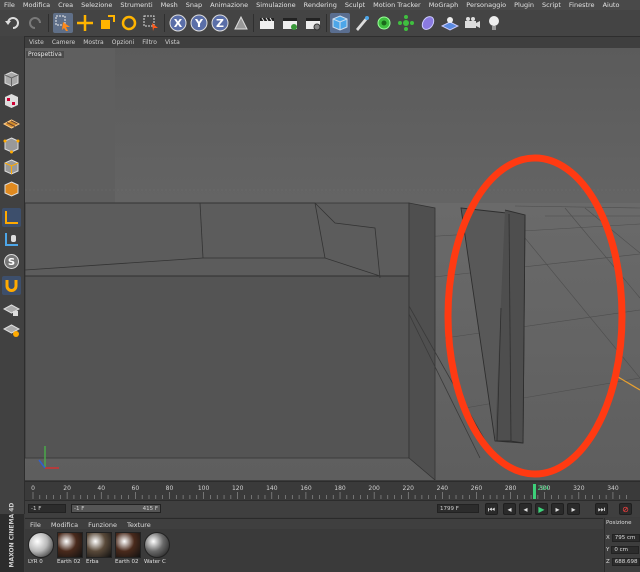 The width and height of the screenshot is (640, 572). What do you see at coordinates (41, 548) in the screenshot?
I see `material-item: LYR 0` at bounding box center [41, 548].